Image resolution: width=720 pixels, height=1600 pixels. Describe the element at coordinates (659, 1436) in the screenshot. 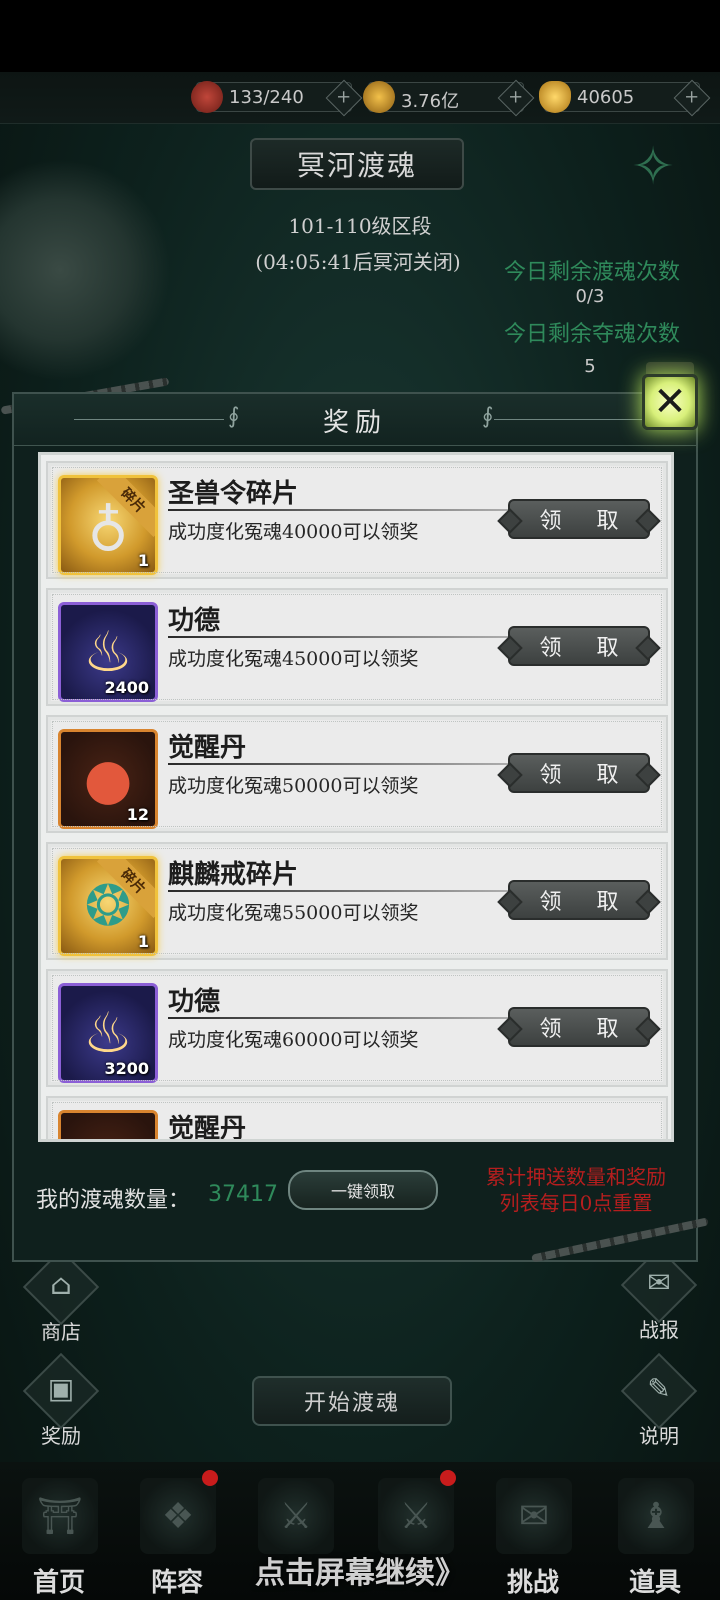

I see `help-label: 说明` at that location.